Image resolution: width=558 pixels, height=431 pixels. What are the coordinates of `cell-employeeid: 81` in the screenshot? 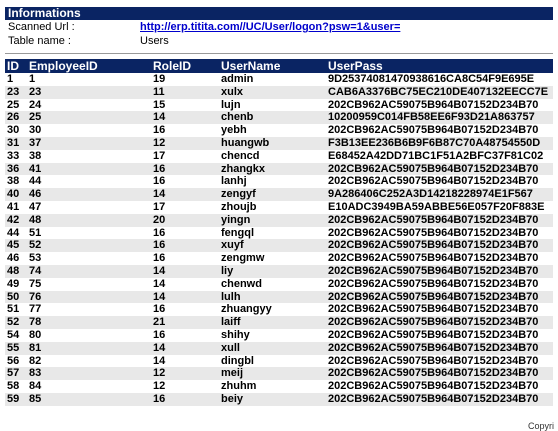 It's located at (35, 347).